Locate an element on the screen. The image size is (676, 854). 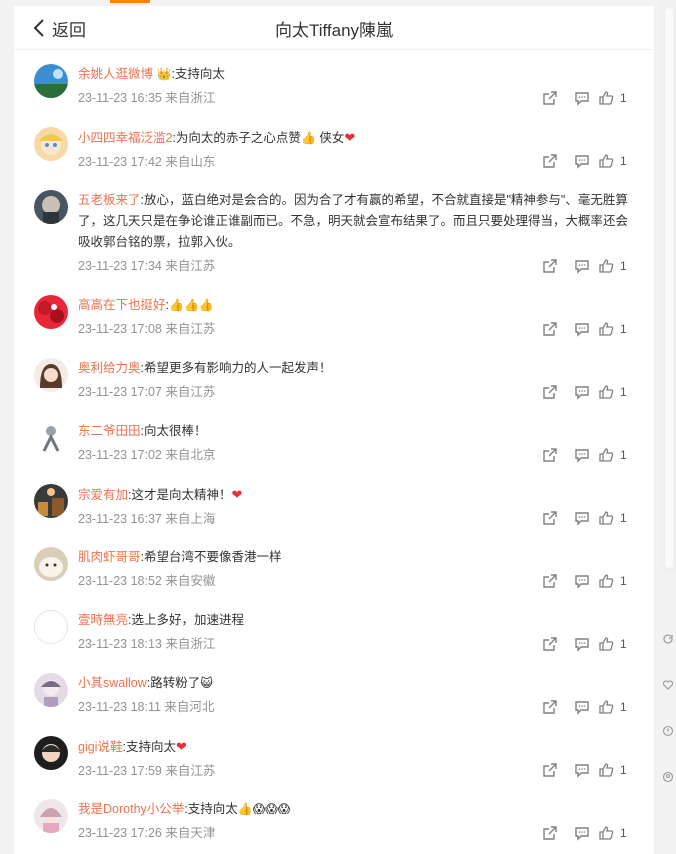
thumbs-up-emoji: 👍 is located at coordinates (308, 138).